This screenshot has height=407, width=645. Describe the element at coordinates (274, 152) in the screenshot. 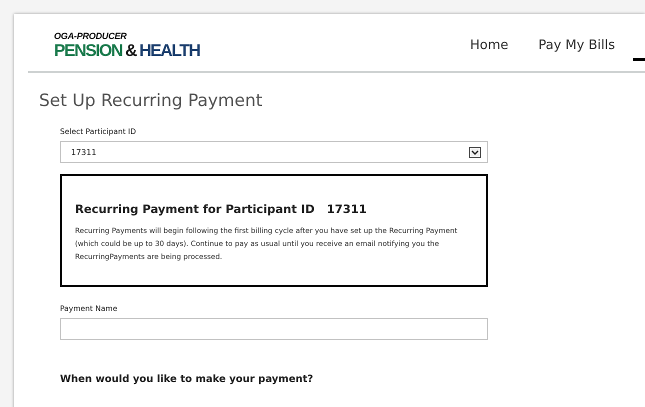

I see `participant-select: 17311` at that location.